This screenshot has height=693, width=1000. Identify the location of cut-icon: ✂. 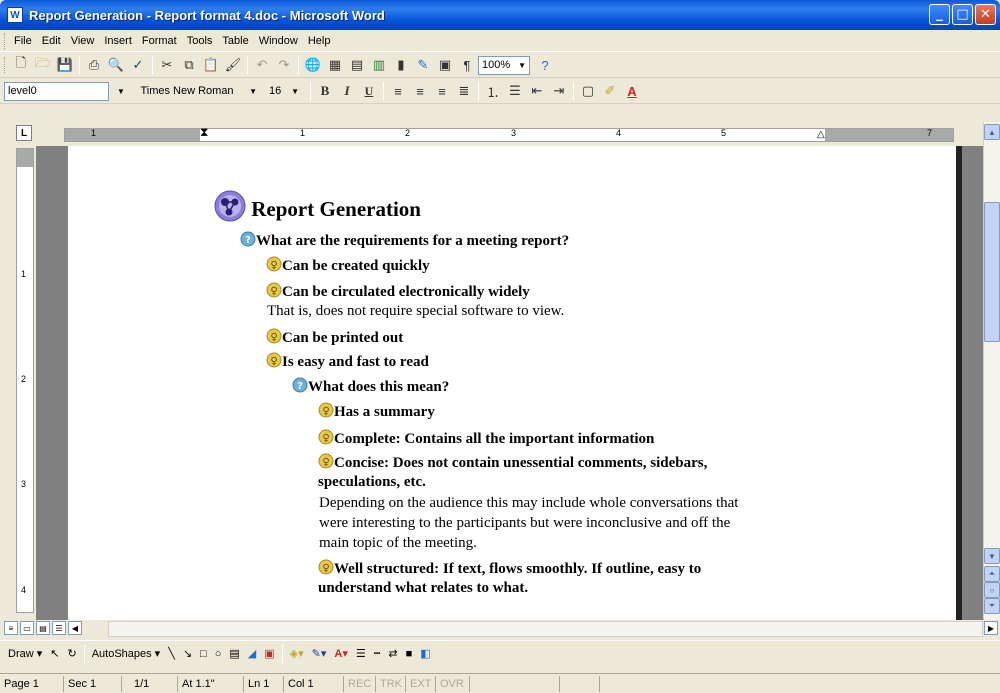
(167, 65).